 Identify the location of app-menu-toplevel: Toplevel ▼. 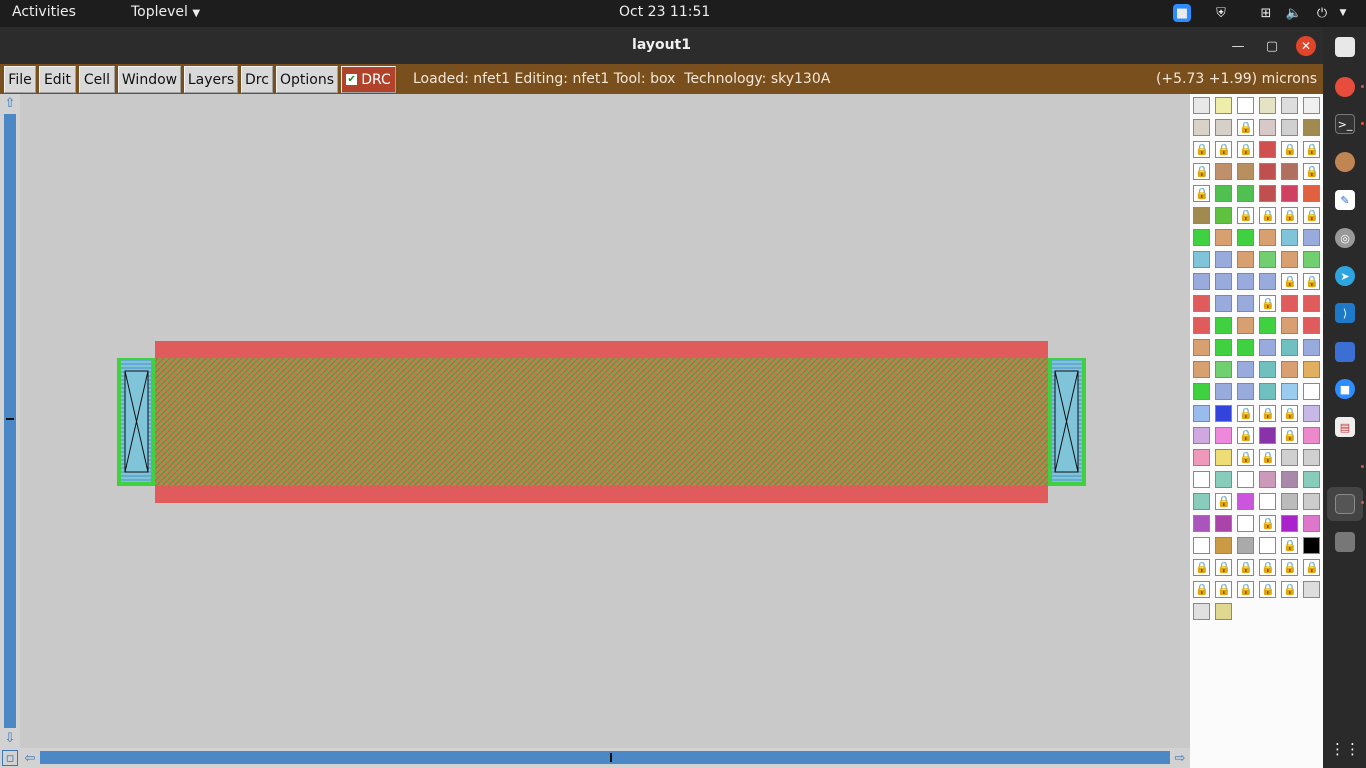
(165, 12).